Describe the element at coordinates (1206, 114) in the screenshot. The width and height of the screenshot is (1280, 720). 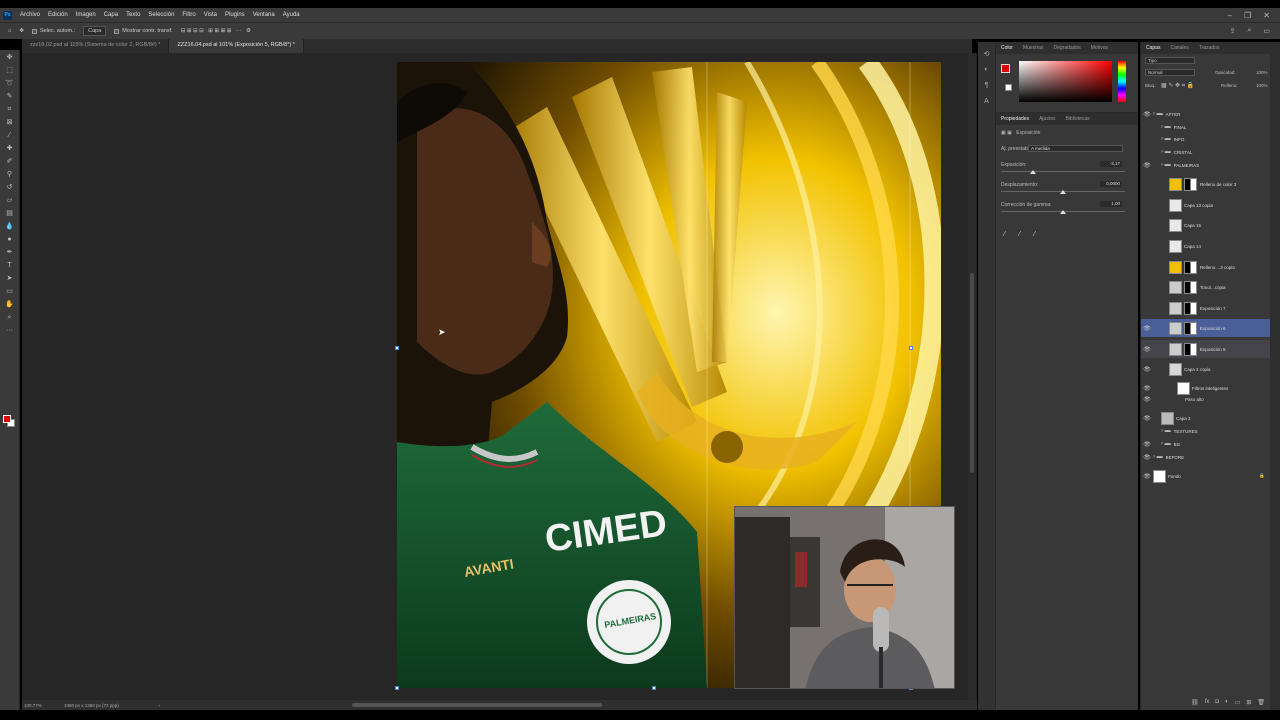
I see `layer-row: 👁 › ▬ AFTER` at that location.